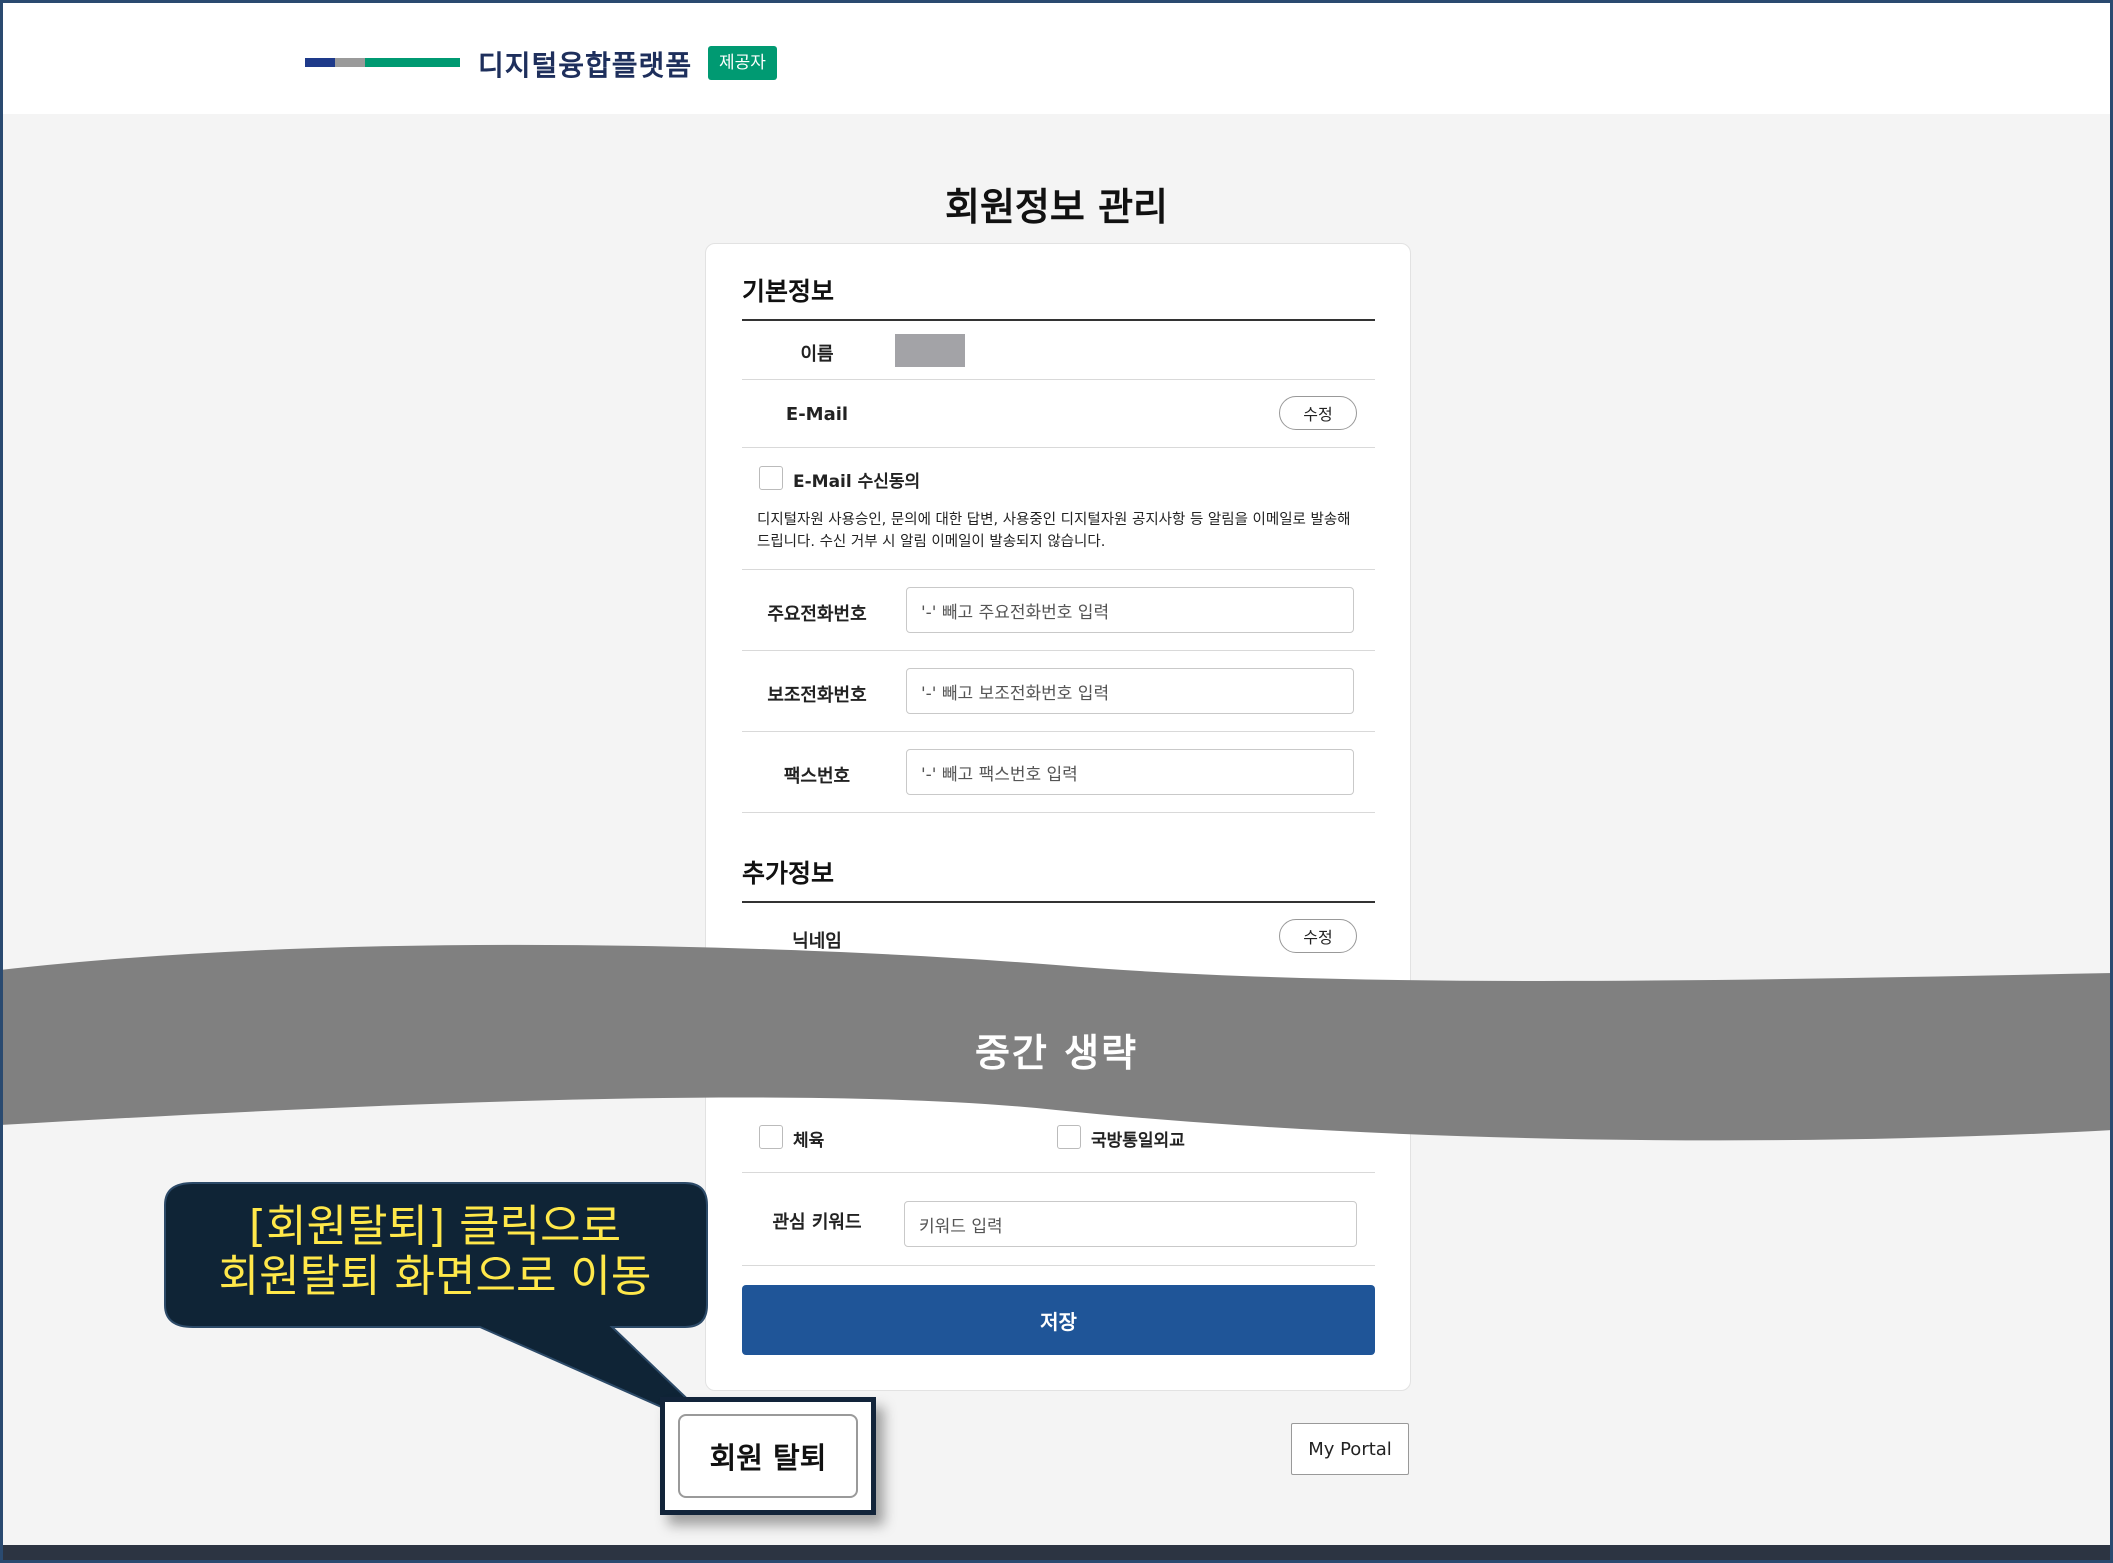 The height and width of the screenshot is (1563, 2113). I want to click on callout-bubble, so click(445, 1309).